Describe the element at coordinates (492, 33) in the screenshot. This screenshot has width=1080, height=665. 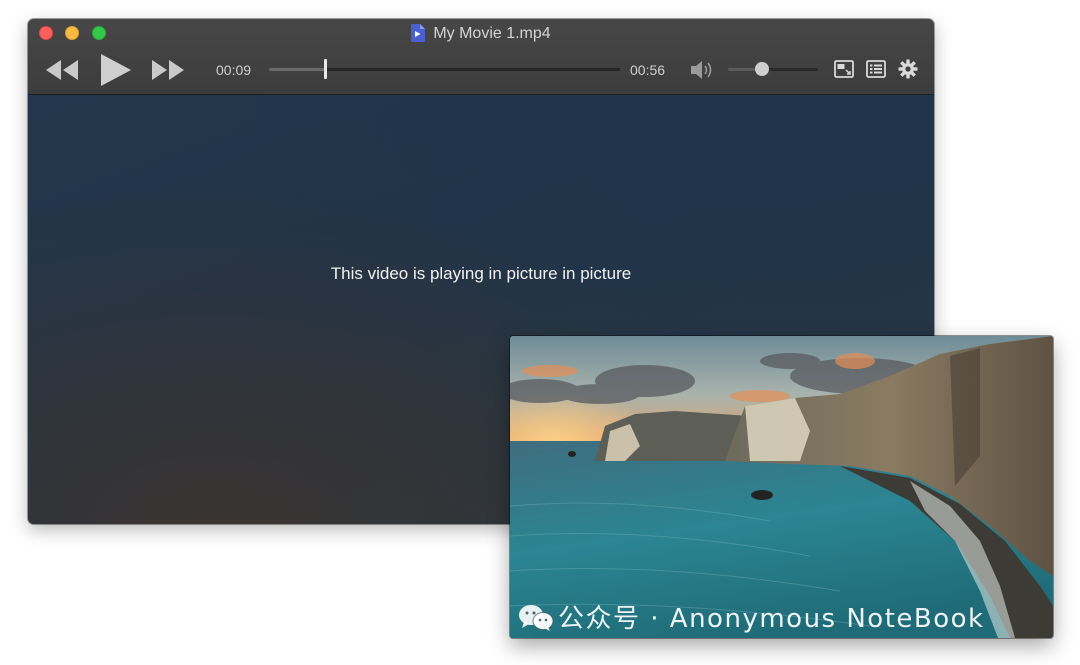
I see `window-title-text: My Movie 1.mp4` at that location.